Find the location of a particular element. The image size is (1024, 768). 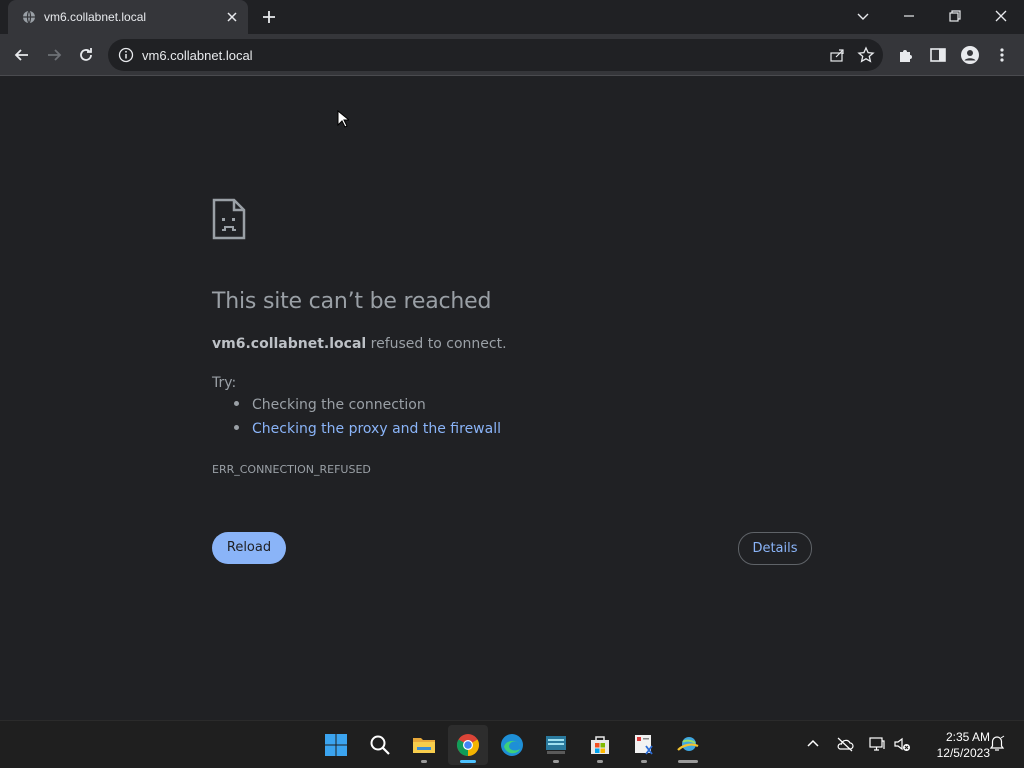

tab-title: vm6.collabnet.local is located at coordinates (95, 17).